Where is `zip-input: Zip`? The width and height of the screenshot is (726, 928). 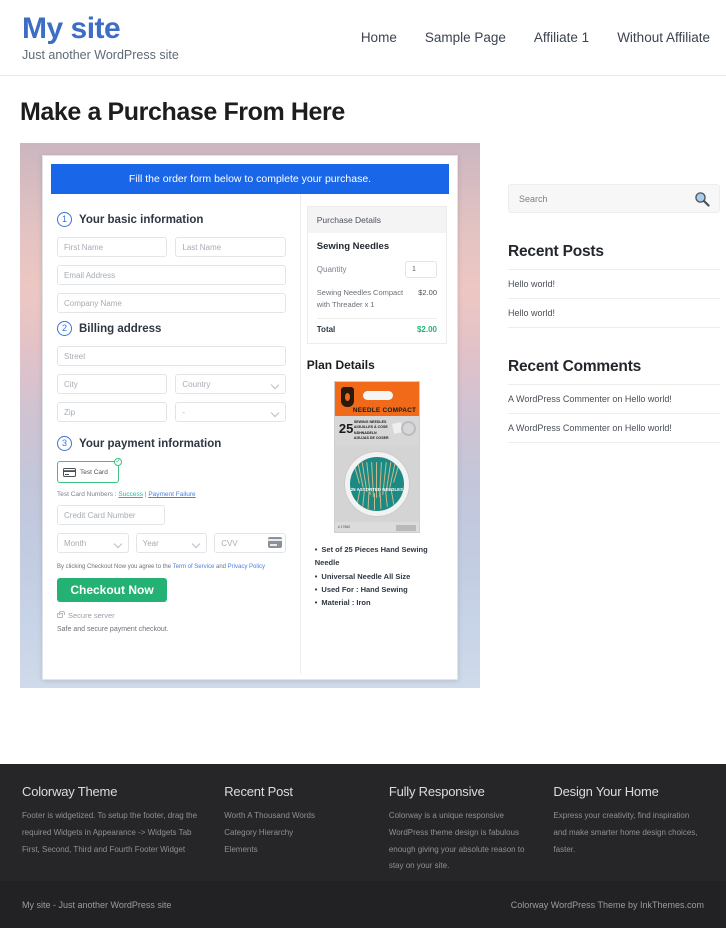
zip-input: Zip is located at coordinates (112, 412).